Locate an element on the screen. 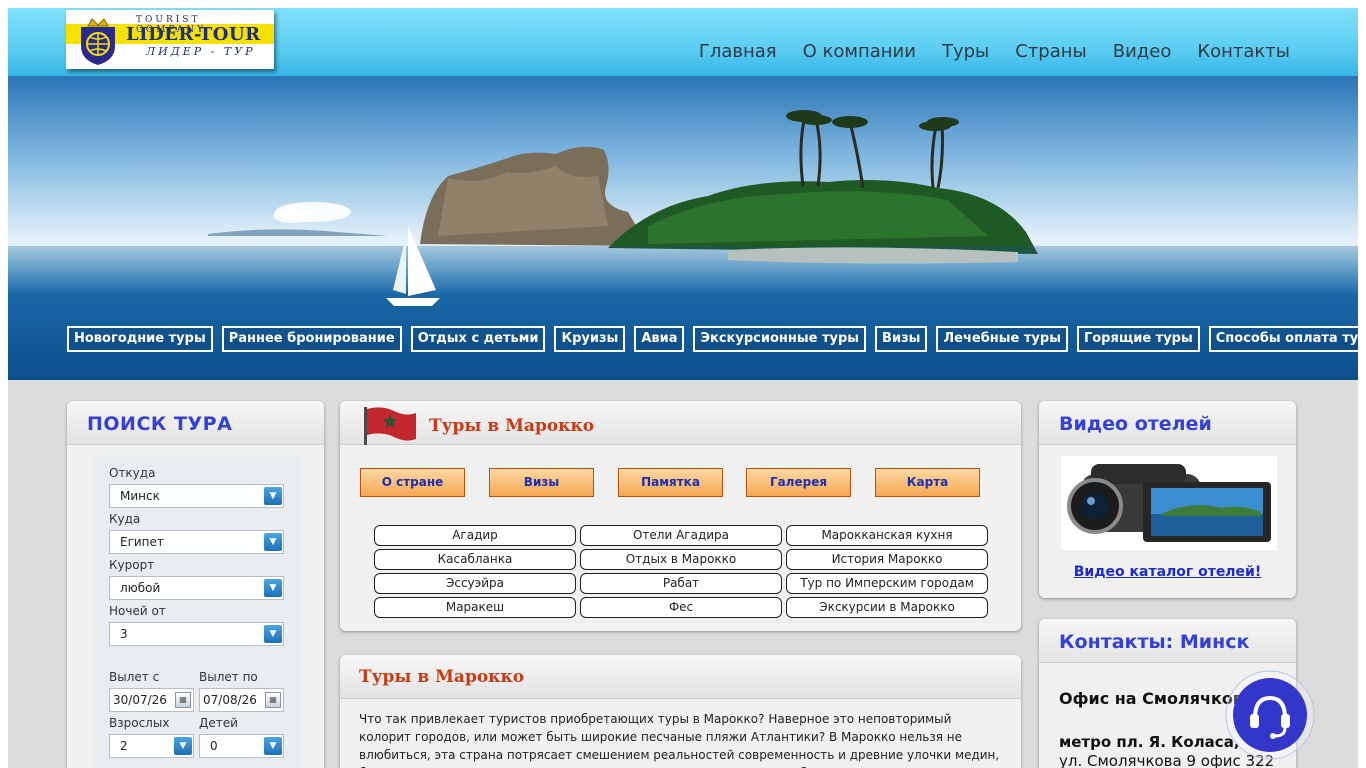  adults-label: Взрослых is located at coordinates (139, 723).